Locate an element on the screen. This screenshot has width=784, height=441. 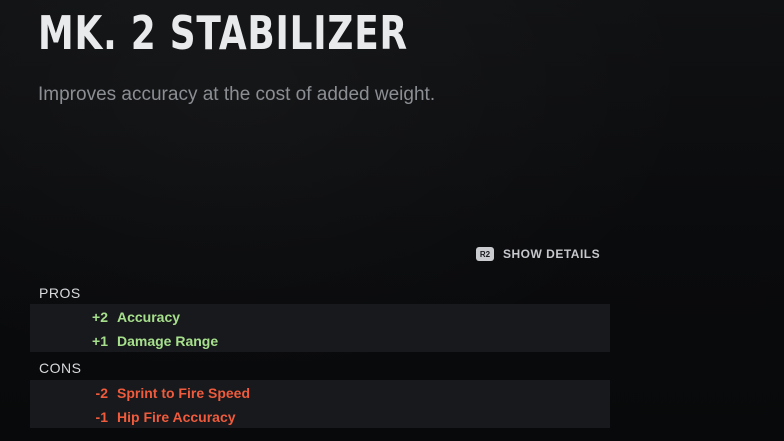
pro-value: +1 is located at coordinates (100, 341).